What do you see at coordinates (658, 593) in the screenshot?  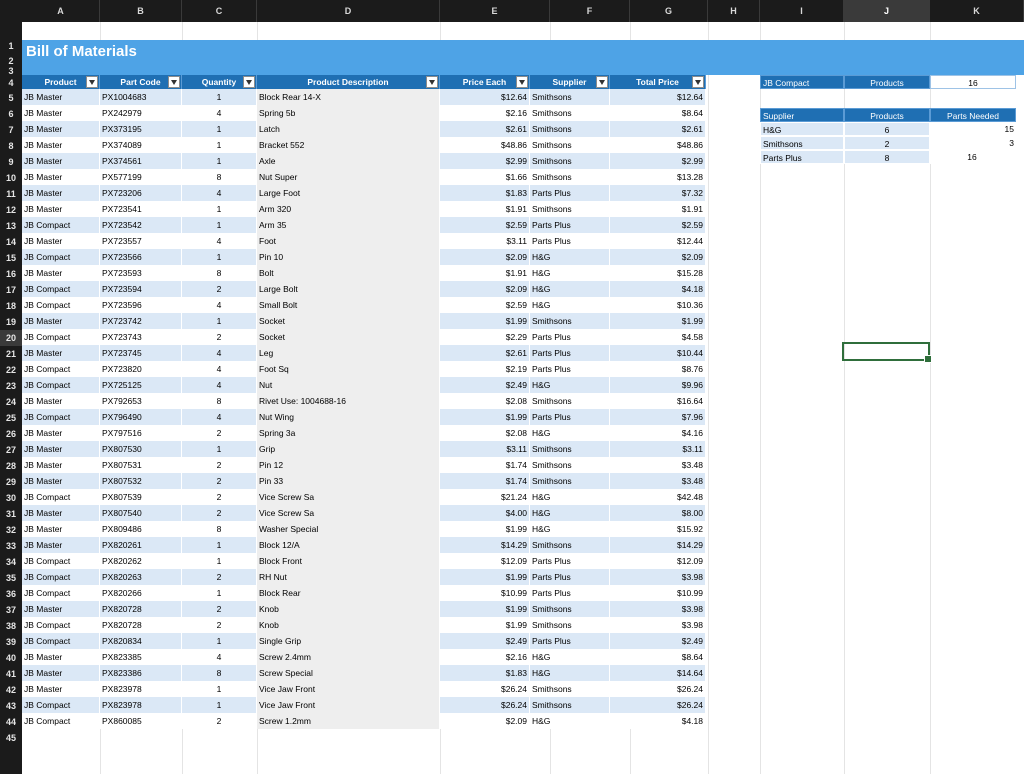 I see `cell-total-price: $10.99` at bounding box center [658, 593].